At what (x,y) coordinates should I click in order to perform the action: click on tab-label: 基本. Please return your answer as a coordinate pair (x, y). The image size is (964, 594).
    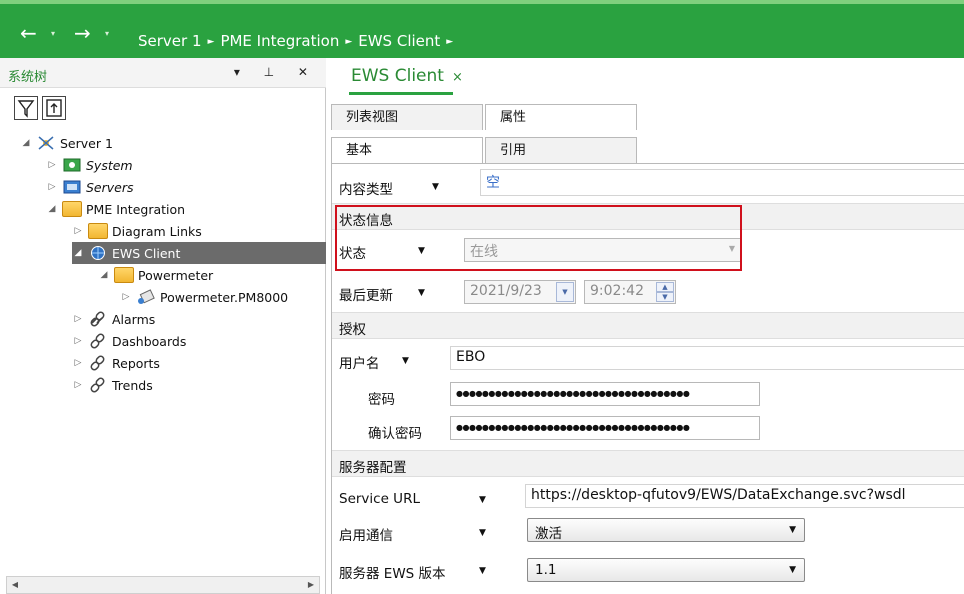
    Looking at the image, I should click on (359, 150).